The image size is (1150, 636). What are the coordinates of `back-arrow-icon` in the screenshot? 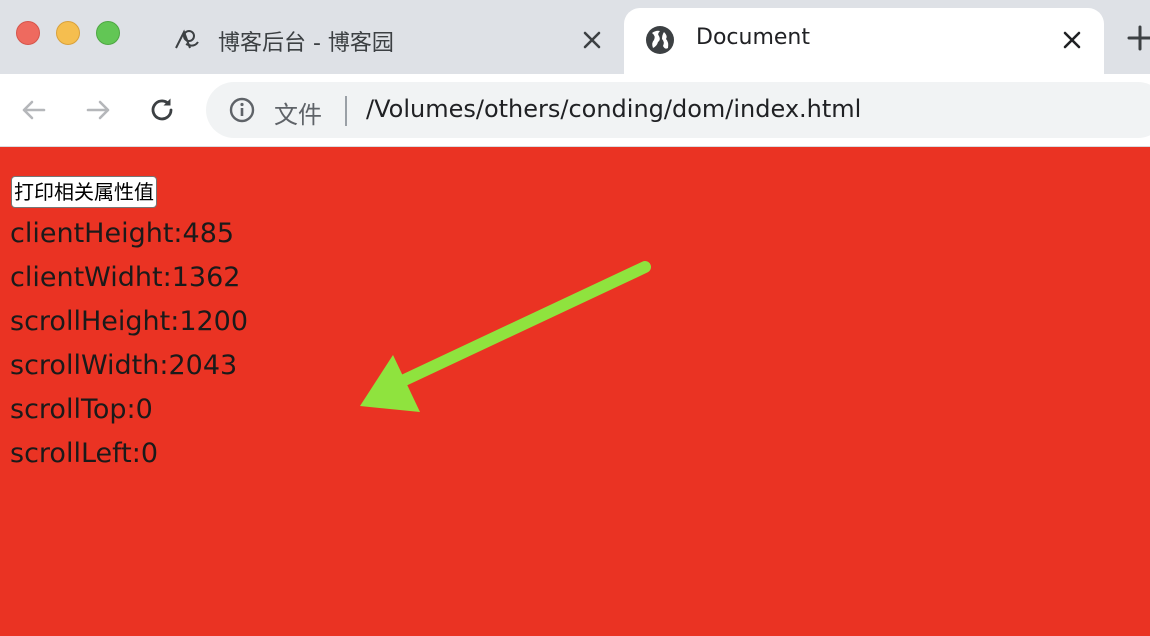 It's located at (34, 110).